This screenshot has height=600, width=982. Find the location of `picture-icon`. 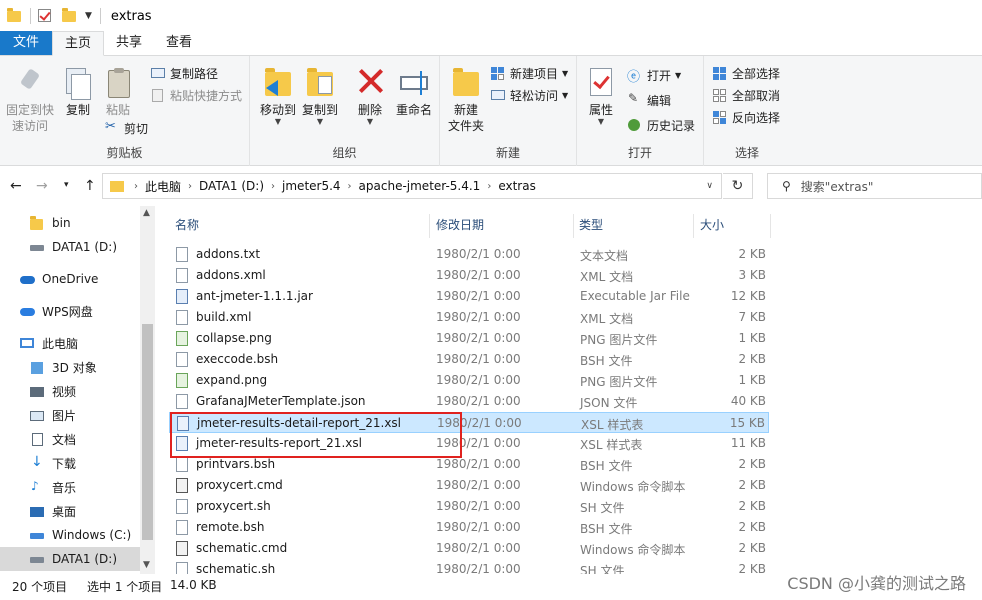

picture-icon is located at coordinates (38, 415).